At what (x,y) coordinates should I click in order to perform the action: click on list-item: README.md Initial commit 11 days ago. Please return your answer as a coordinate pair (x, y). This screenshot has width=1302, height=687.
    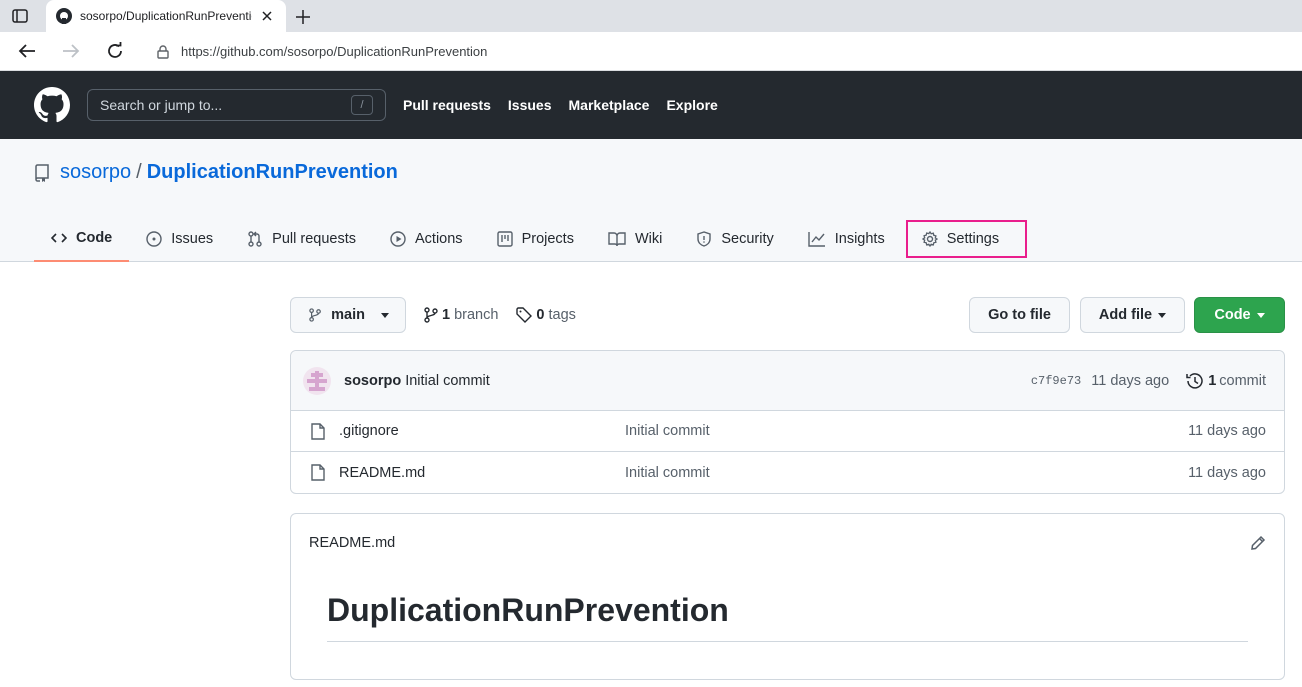
    Looking at the image, I should click on (787, 472).